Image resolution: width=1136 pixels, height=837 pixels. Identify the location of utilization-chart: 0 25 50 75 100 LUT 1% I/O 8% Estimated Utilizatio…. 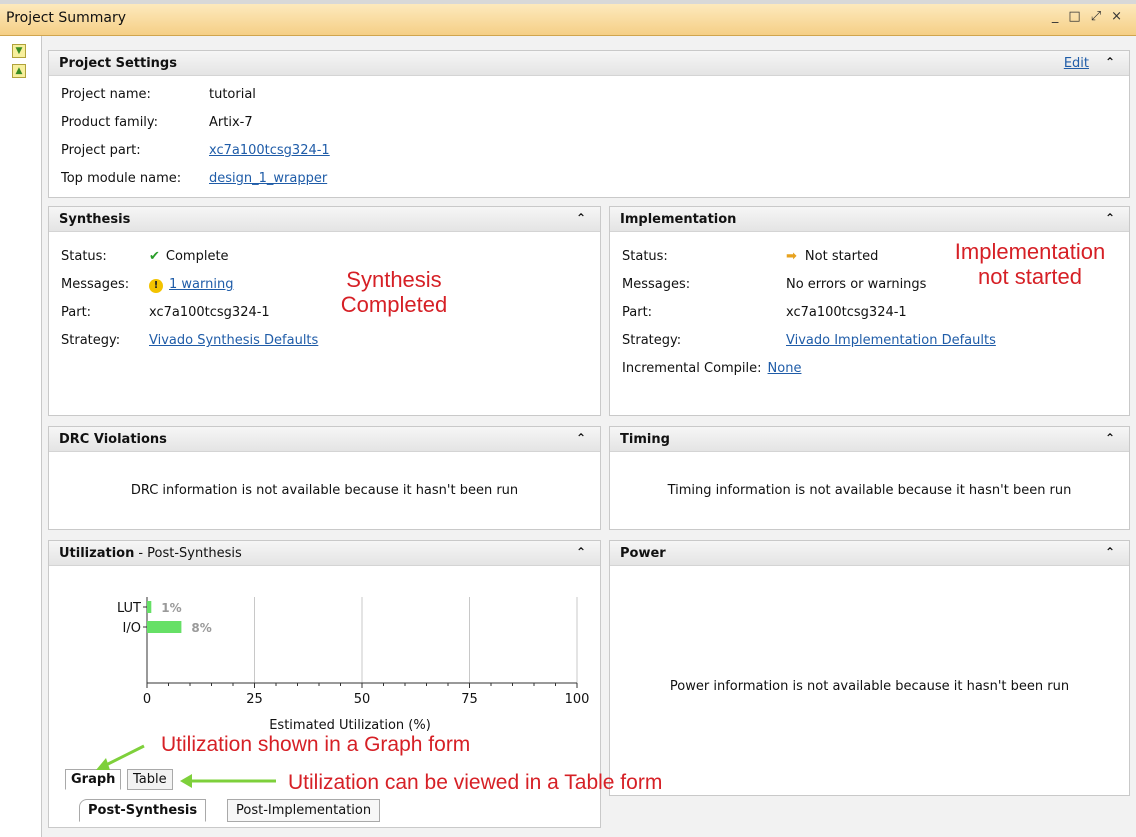
(353, 665).